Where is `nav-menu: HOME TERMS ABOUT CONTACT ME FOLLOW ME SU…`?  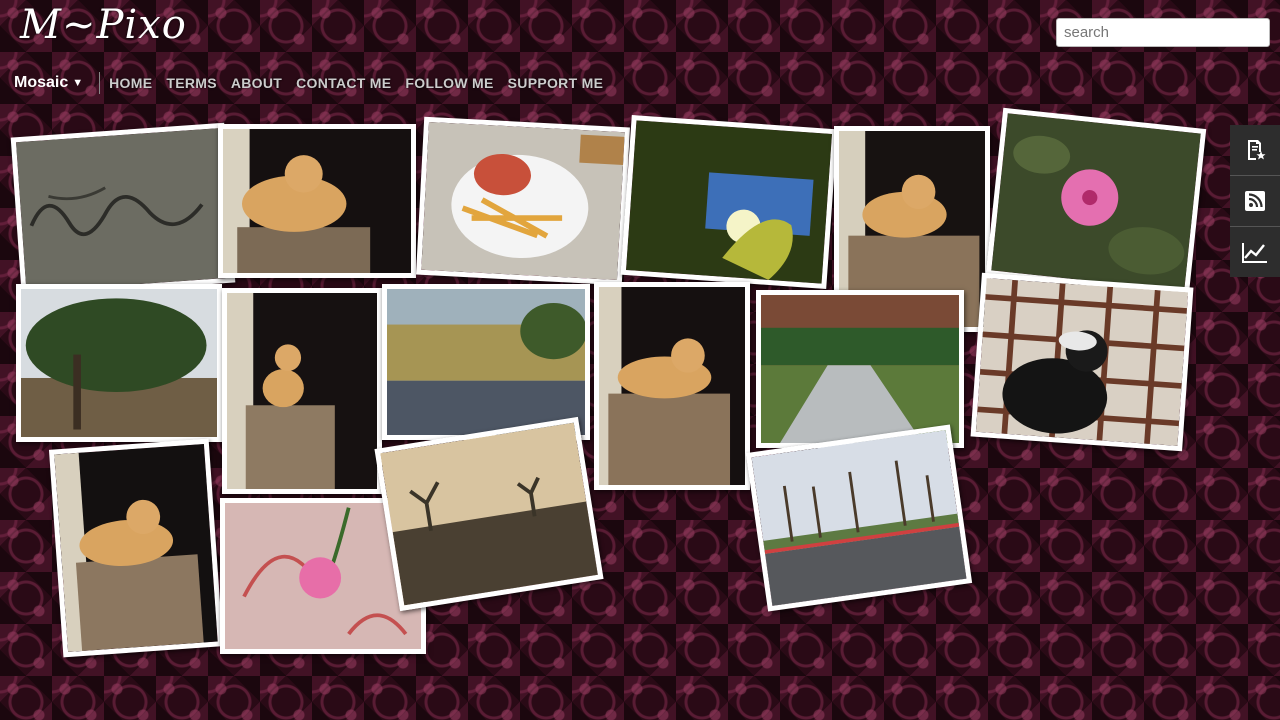
nav-menu: HOME TERMS ABOUT CONTACT ME FOLLOW ME SU… is located at coordinates (356, 83).